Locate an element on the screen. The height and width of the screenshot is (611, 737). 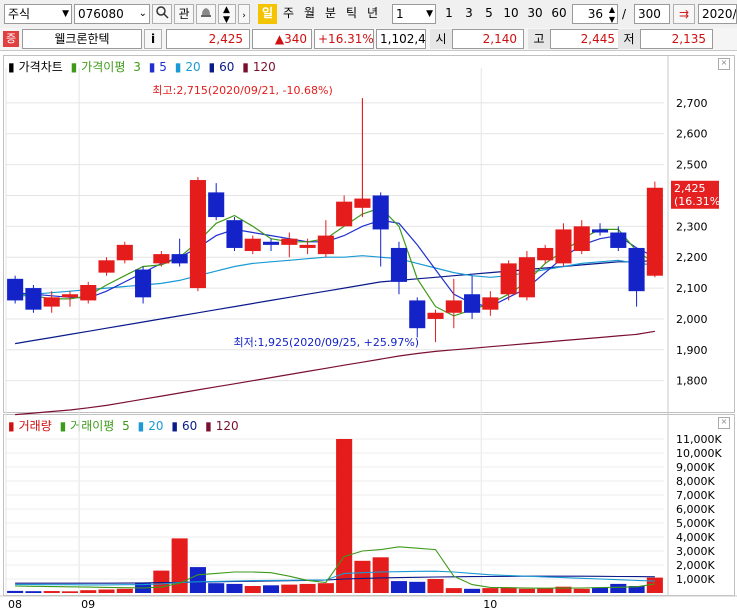
volume-tick-label: 4,000K is located at coordinates (695, 537).